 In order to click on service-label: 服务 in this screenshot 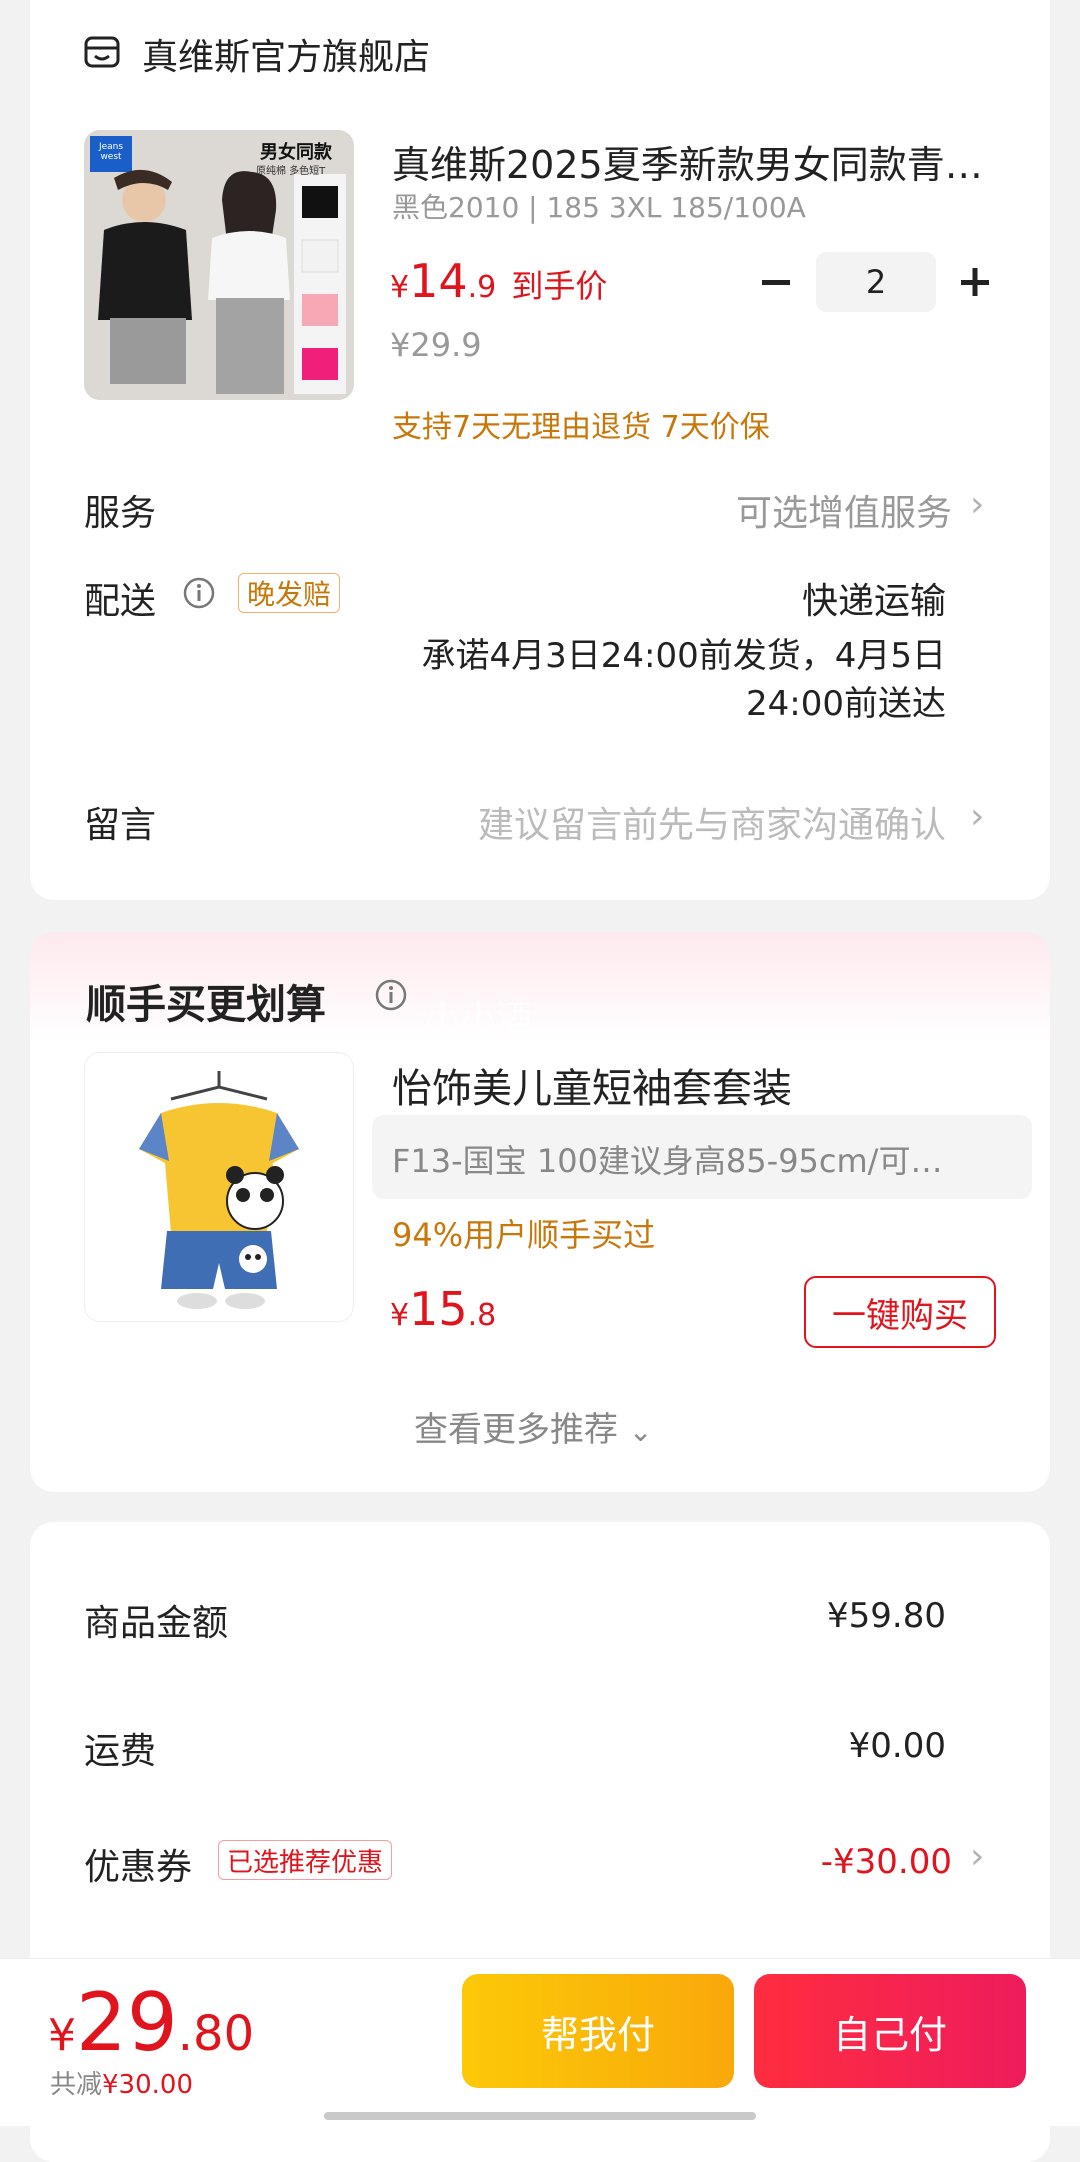, I will do `click(120, 513)`.